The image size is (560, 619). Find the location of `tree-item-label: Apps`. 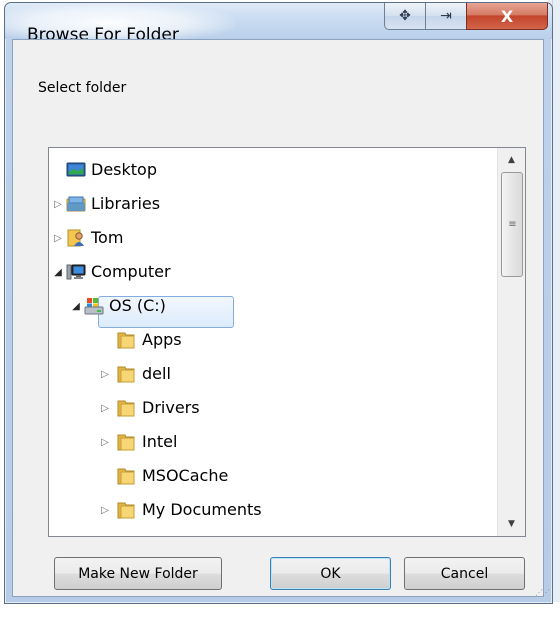

tree-item-label: Apps is located at coordinates (162, 339).